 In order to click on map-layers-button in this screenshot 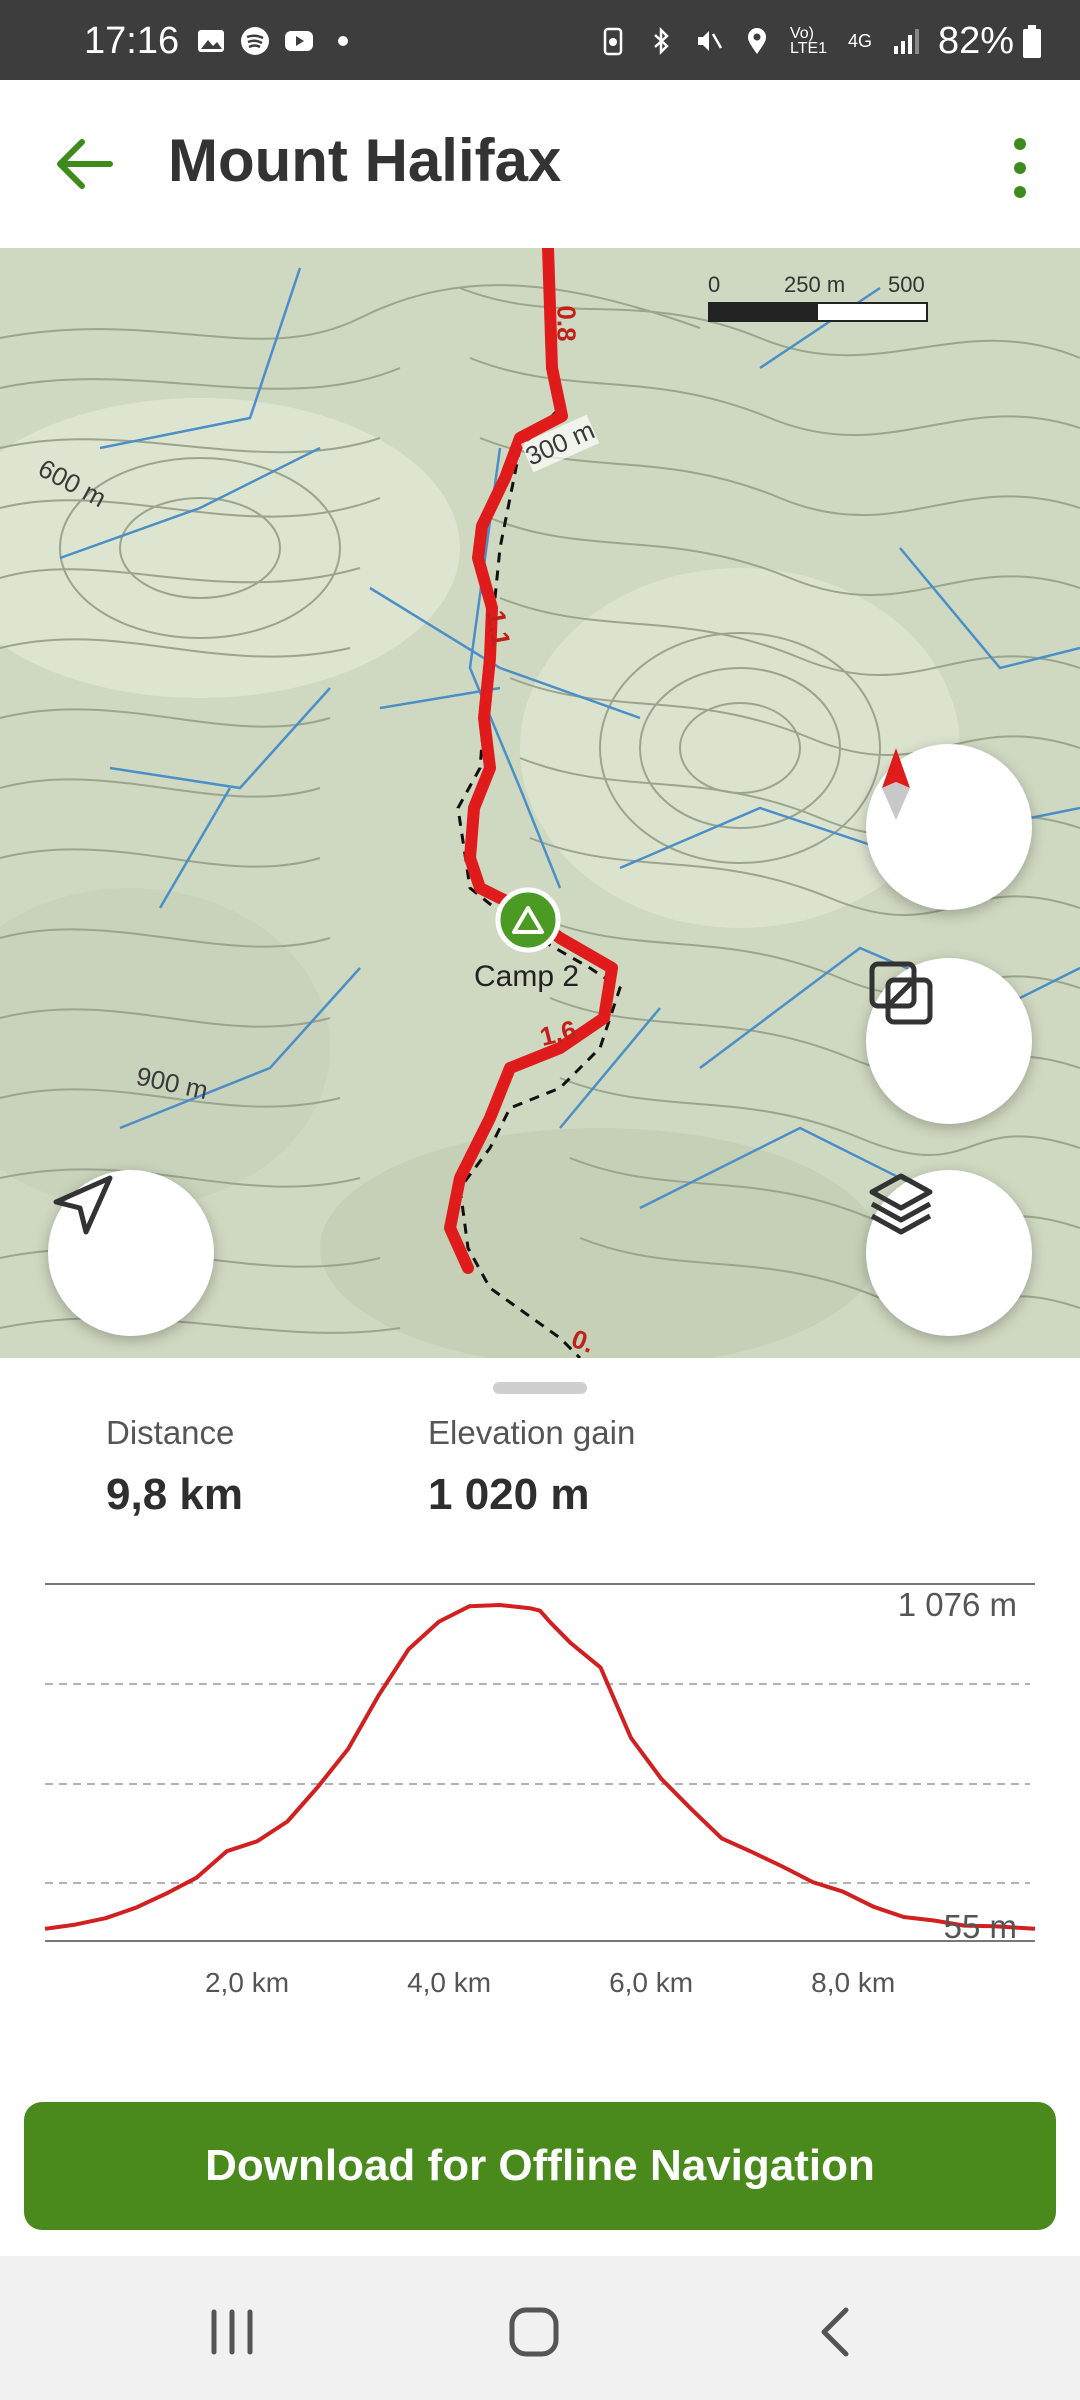, I will do `click(949, 1253)`.